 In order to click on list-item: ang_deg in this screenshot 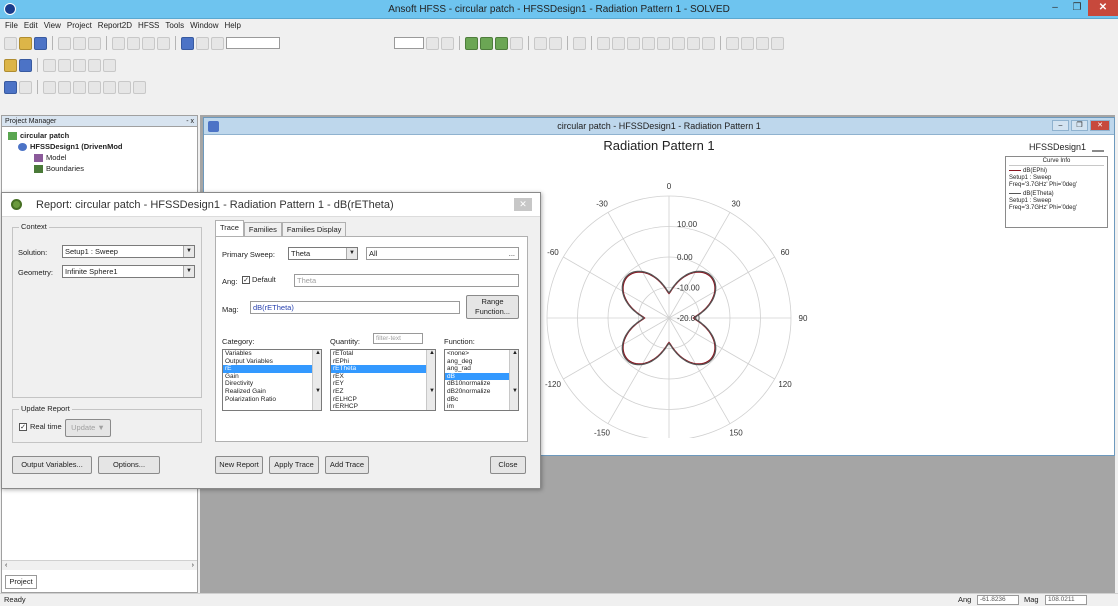, I will do `click(481, 362)`.